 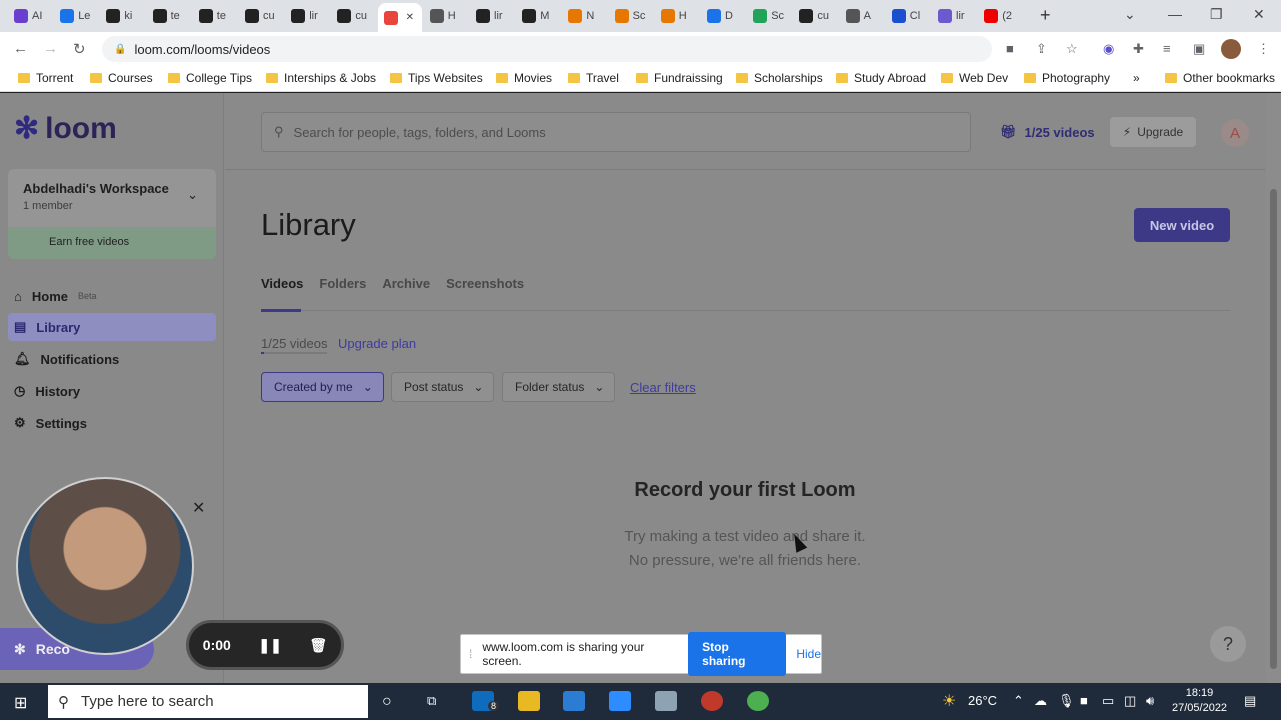 What do you see at coordinates (538, 16) in the screenshot?
I see `browser-tab: M` at bounding box center [538, 16].